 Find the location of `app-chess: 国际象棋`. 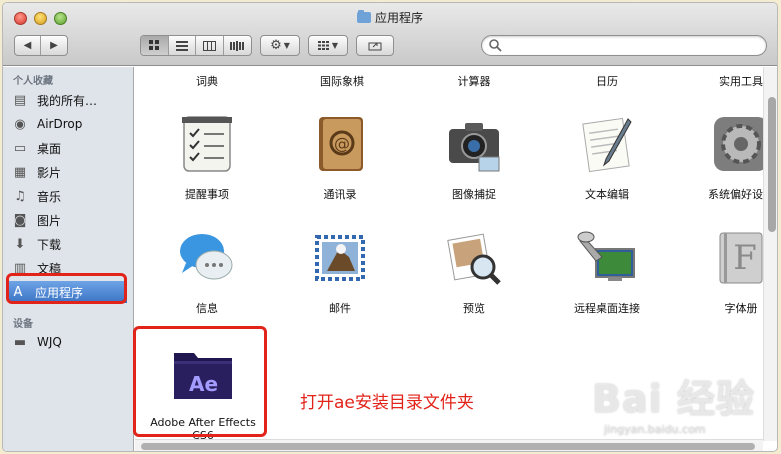

app-chess: 国际象棋 is located at coordinates (342, 81).